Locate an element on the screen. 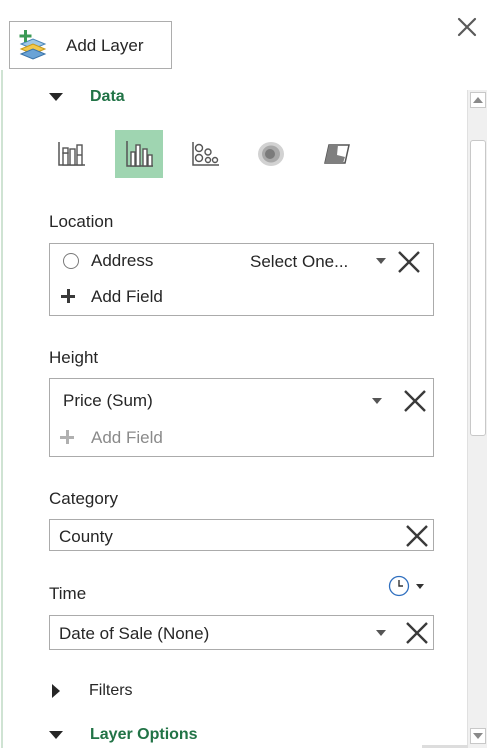 The image size is (488, 748). remove-category-icon is located at coordinates (417, 536).